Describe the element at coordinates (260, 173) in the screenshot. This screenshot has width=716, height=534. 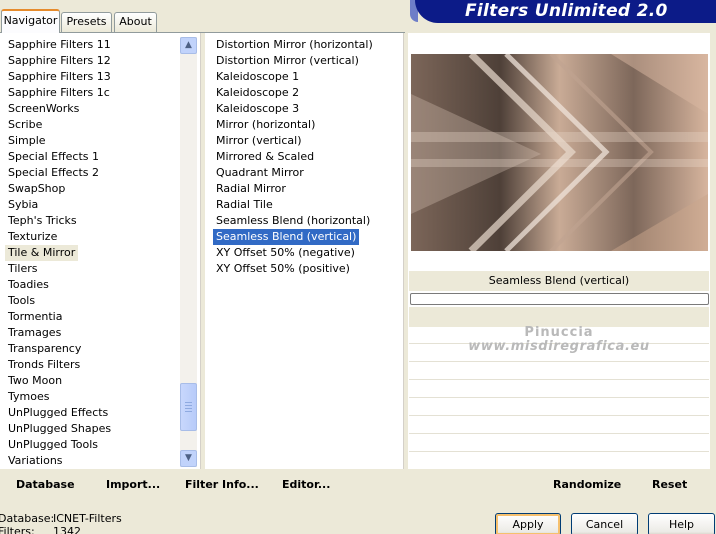
I see `filter-item: Quadrant Mirror` at that location.